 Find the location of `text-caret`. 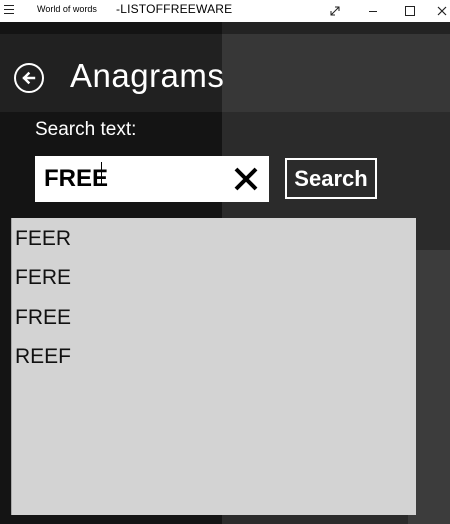

text-caret is located at coordinates (101, 174).